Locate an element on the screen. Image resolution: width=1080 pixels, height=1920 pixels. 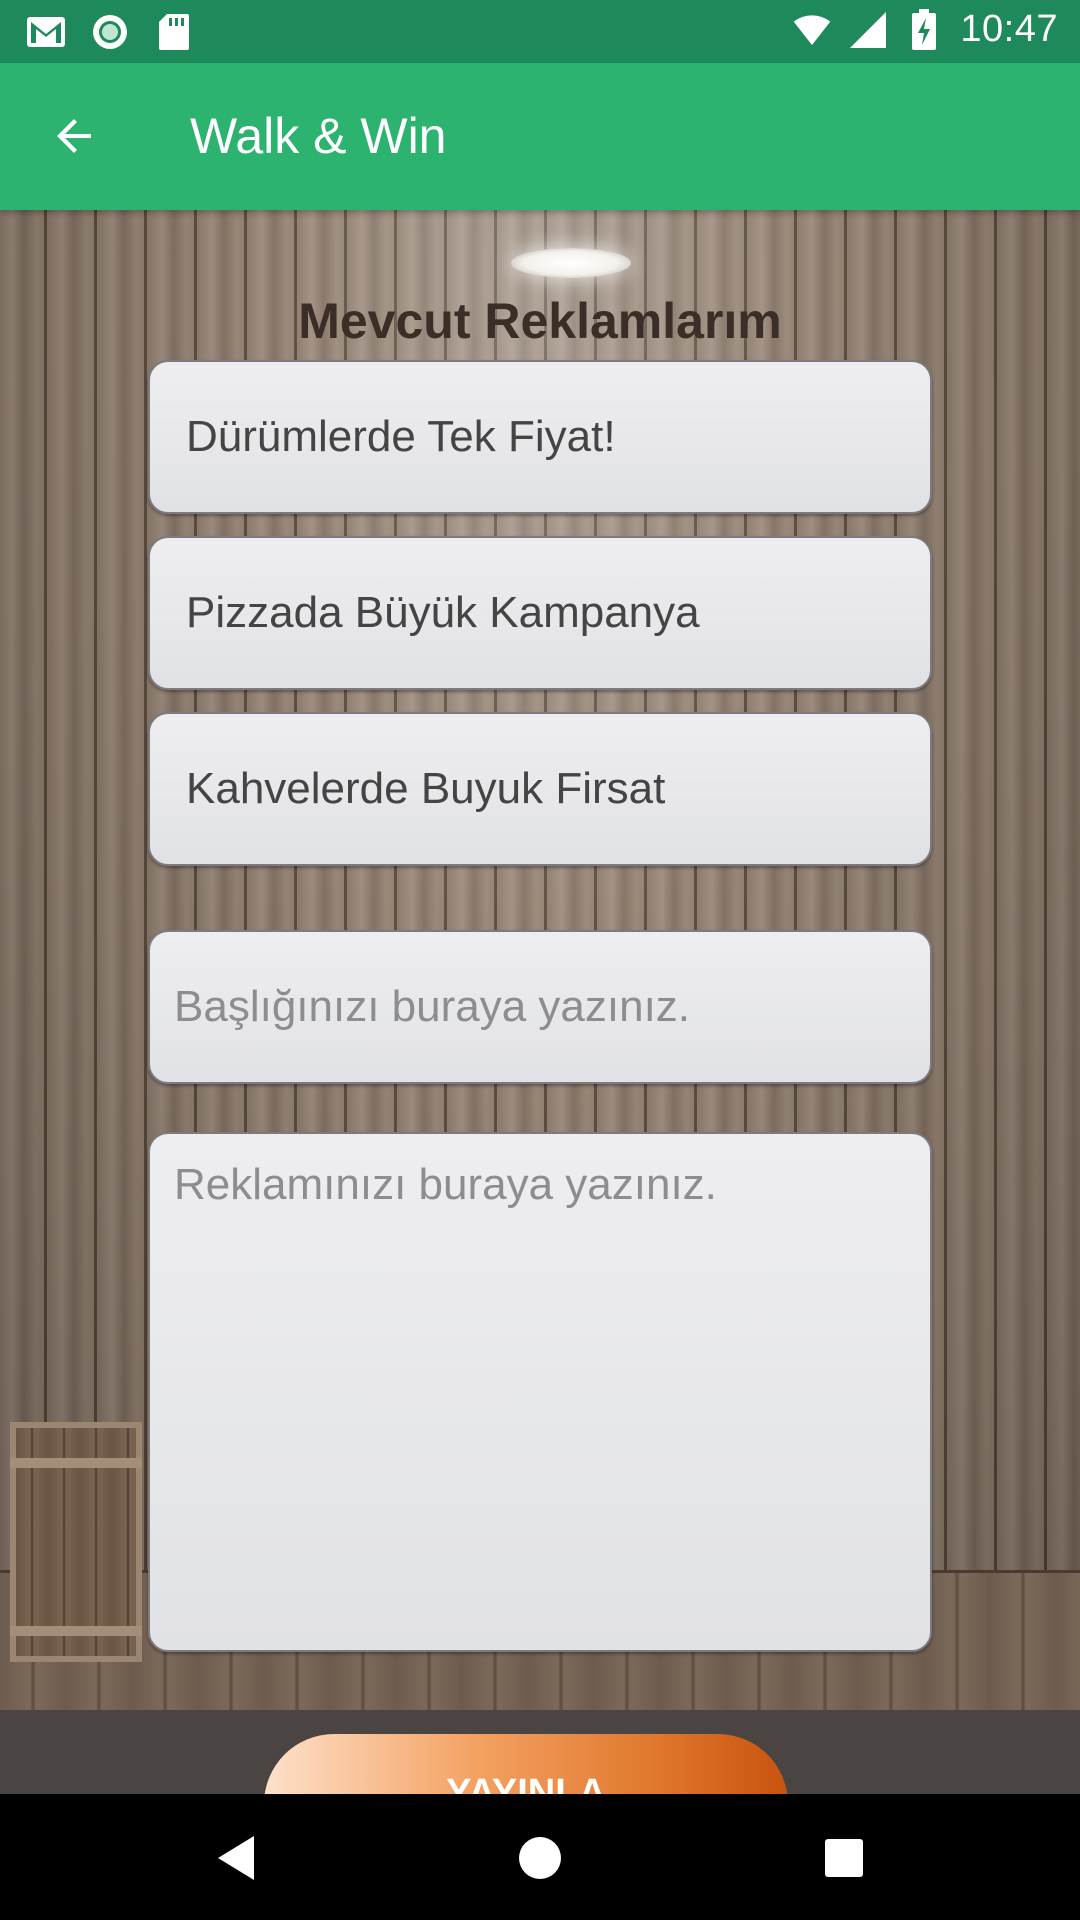
ad-list-item: Kahvelerde Buyuk Firsat is located at coordinates (540, 789).